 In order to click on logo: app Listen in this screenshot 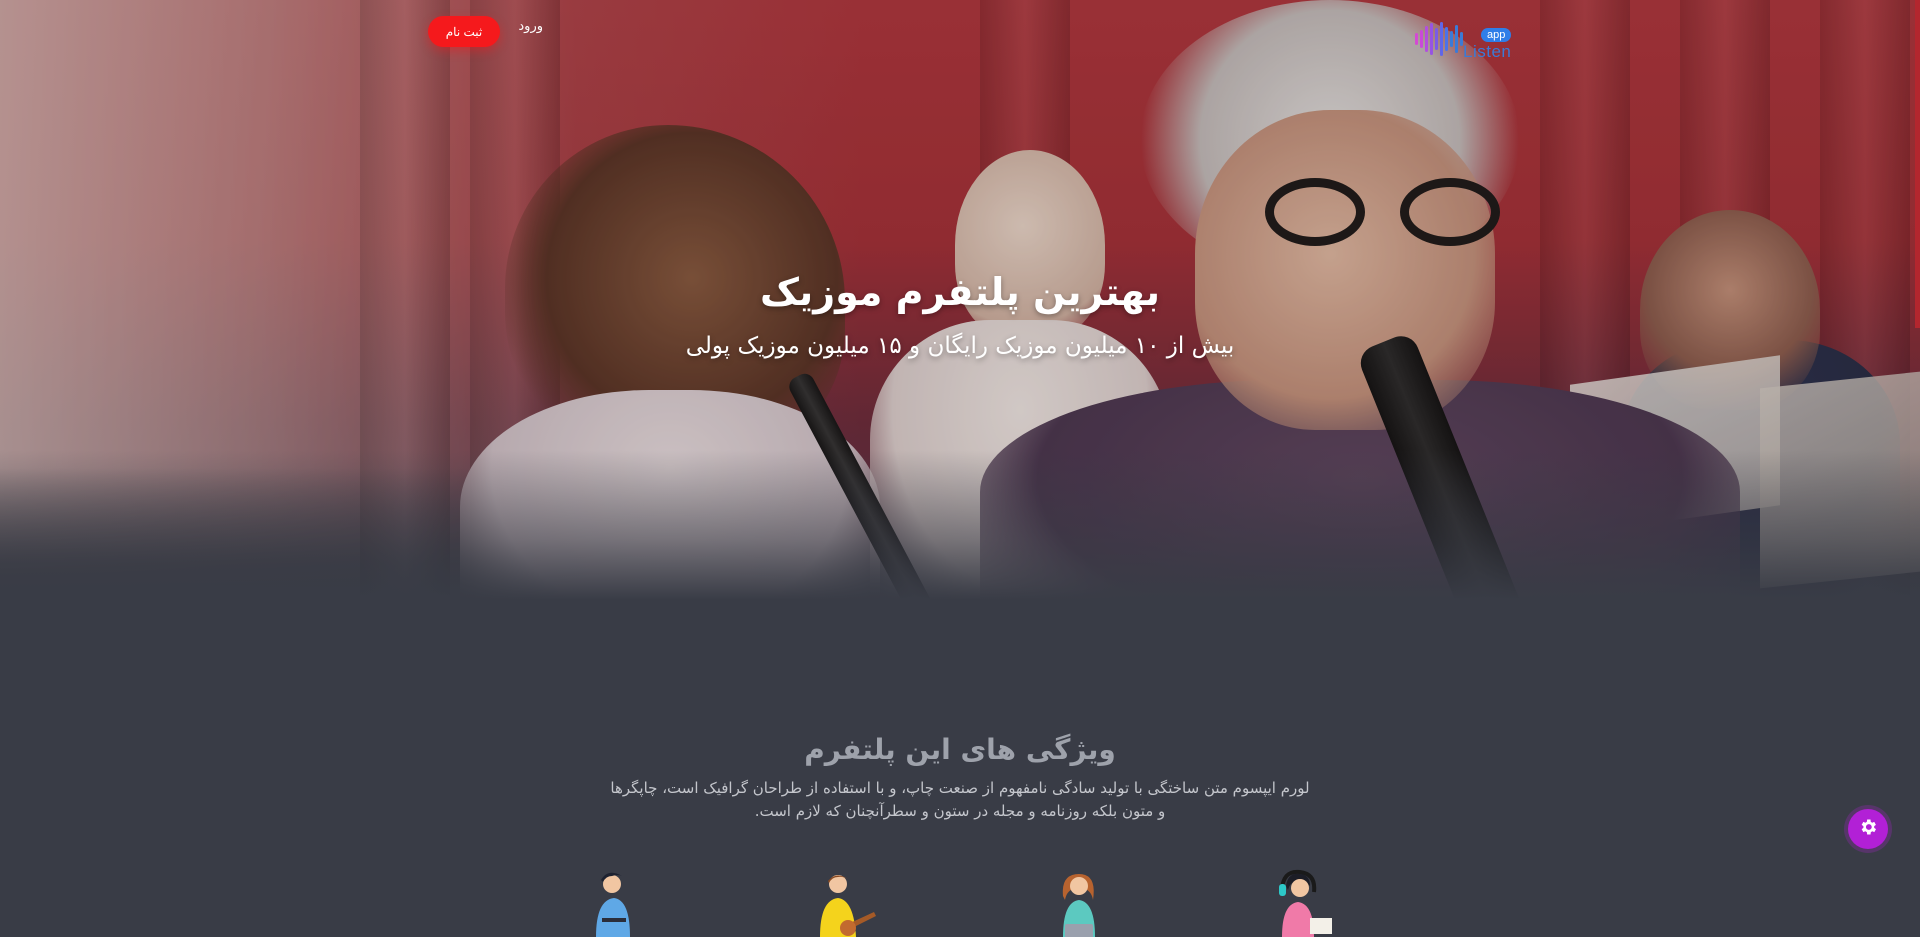, I will do `click(1466, 40)`.